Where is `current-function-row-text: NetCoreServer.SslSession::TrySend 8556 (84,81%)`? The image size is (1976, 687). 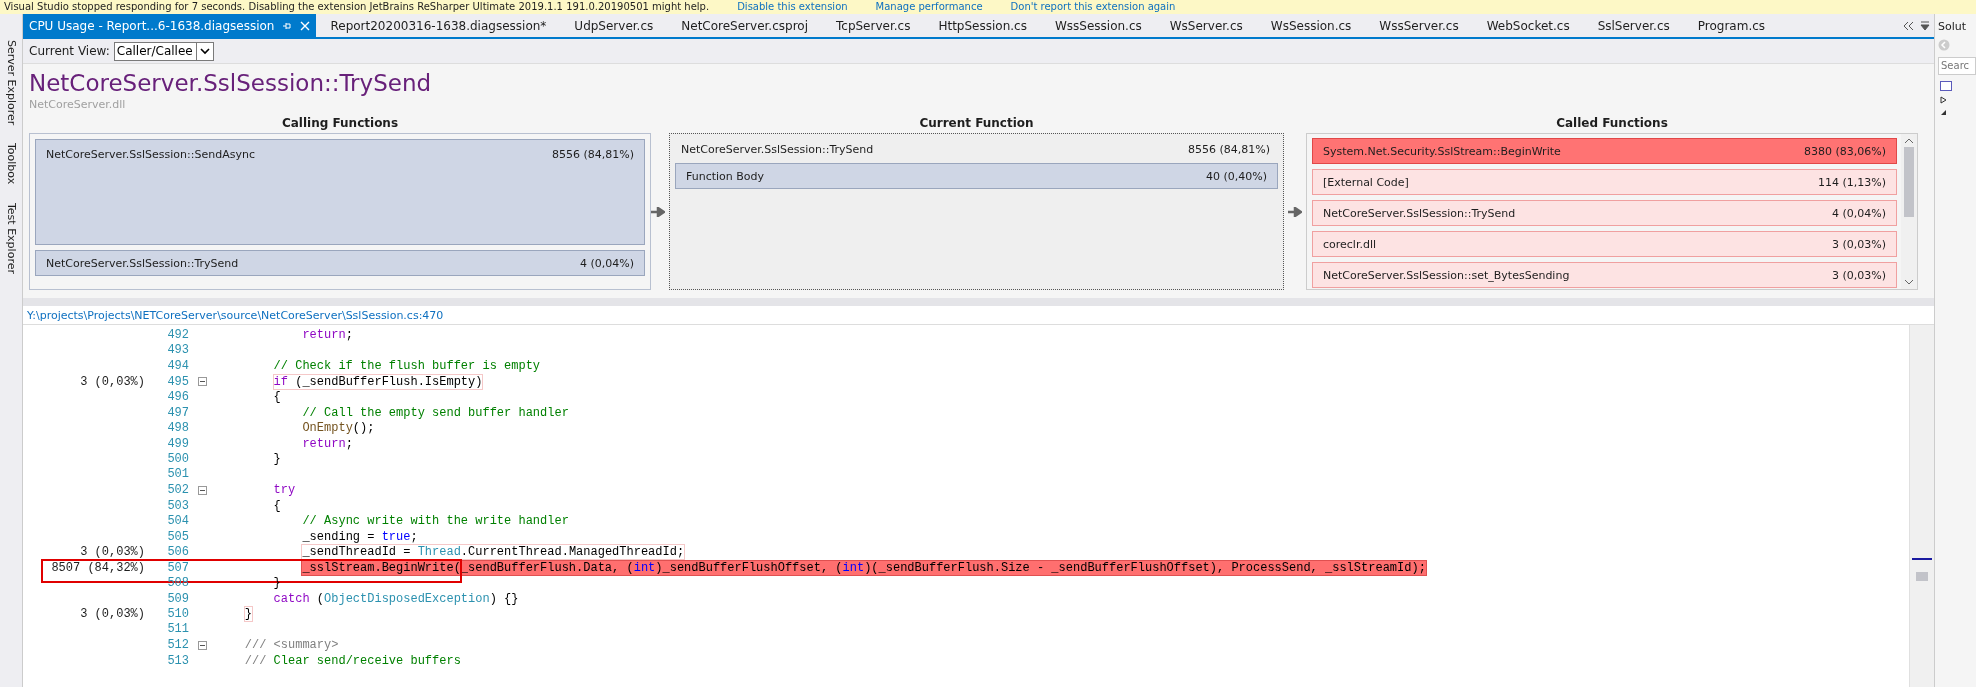
current-function-row-text: NetCoreServer.SslSession::TrySend 8556 (84,81%) is located at coordinates (975, 150).